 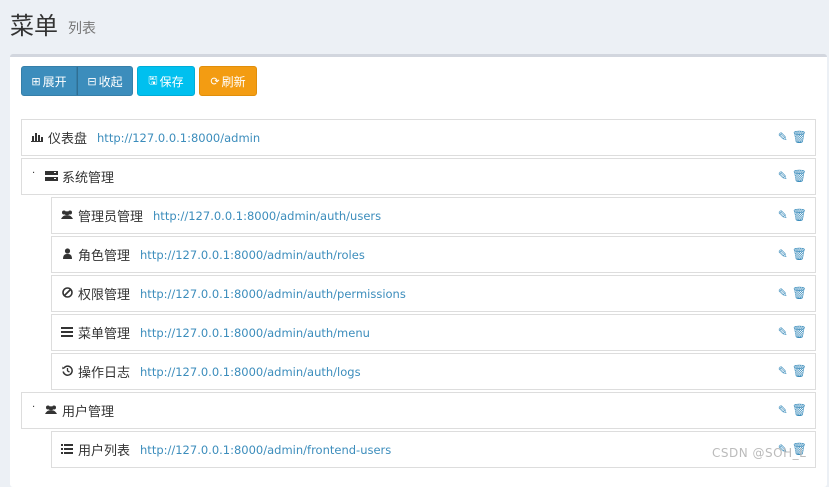 I want to click on plus-square-icon: ⊞, so click(x=36, y=81).